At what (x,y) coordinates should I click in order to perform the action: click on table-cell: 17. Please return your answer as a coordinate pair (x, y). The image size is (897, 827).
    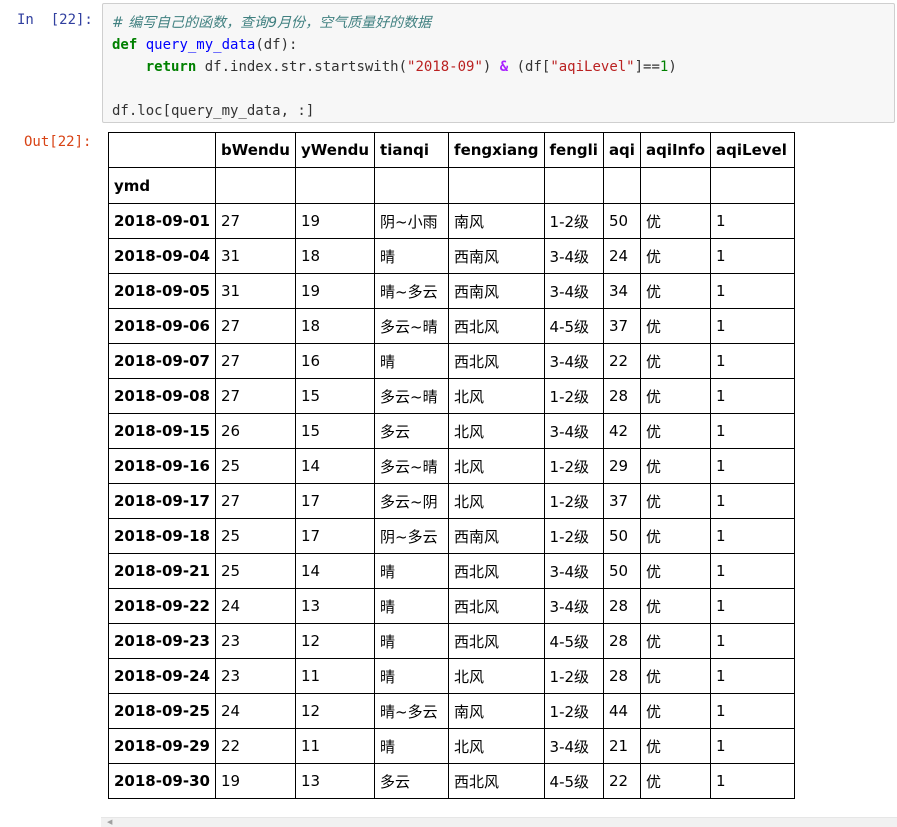
    Looking at the image, I should click on (335, 536).